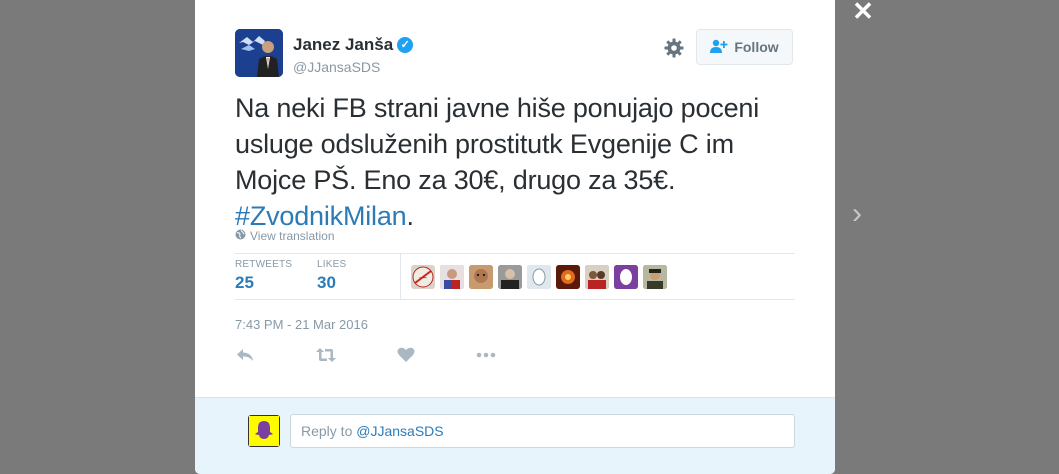  What do you see at coordinates (410, 216) in the screenshot?
I see `tweet-end: .` at bounding box center [410, 216].